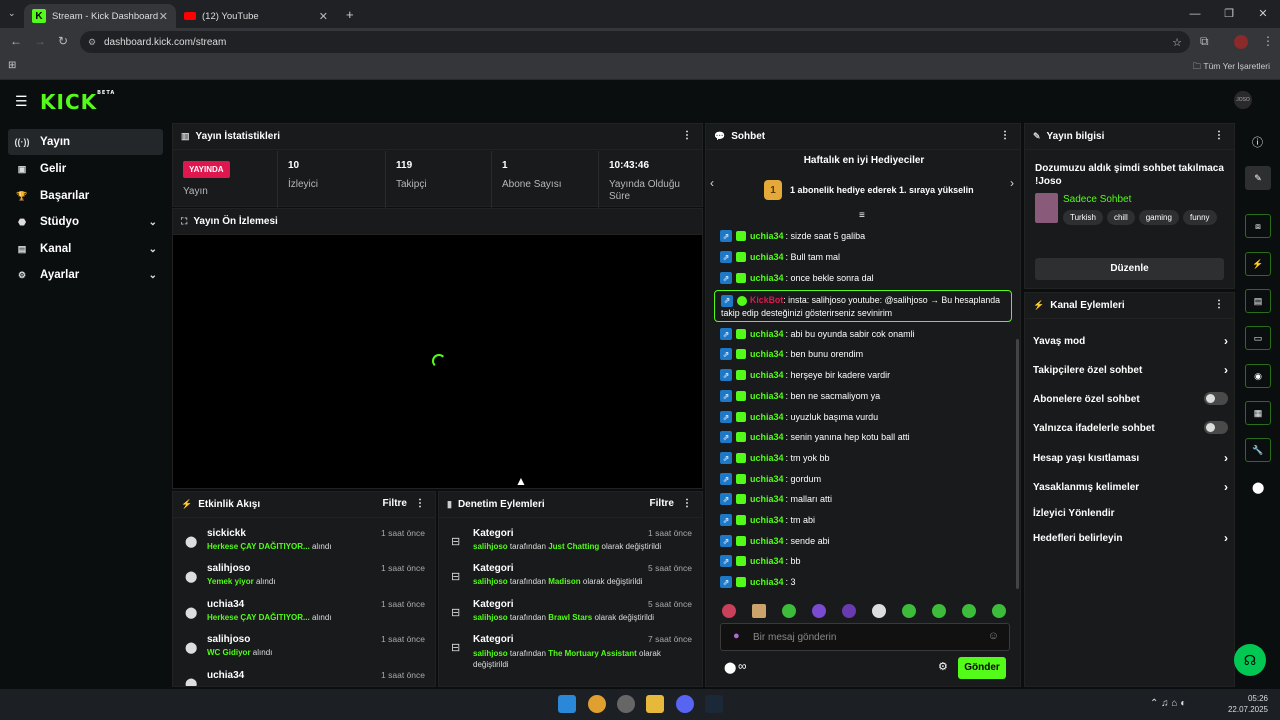  Describe the element at coordinates (1083, 217) in the screenshot. I see `tag-chip: Turkish` at that location.